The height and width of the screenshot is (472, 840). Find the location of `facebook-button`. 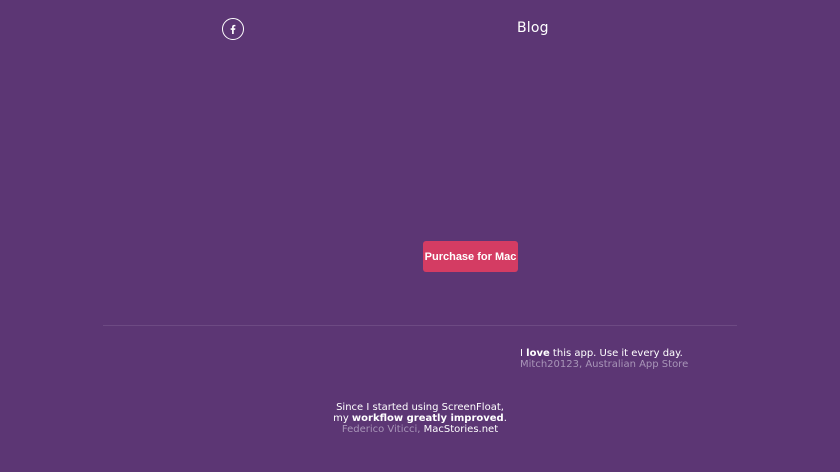

facebook-button is located at coordinates (233, 29).